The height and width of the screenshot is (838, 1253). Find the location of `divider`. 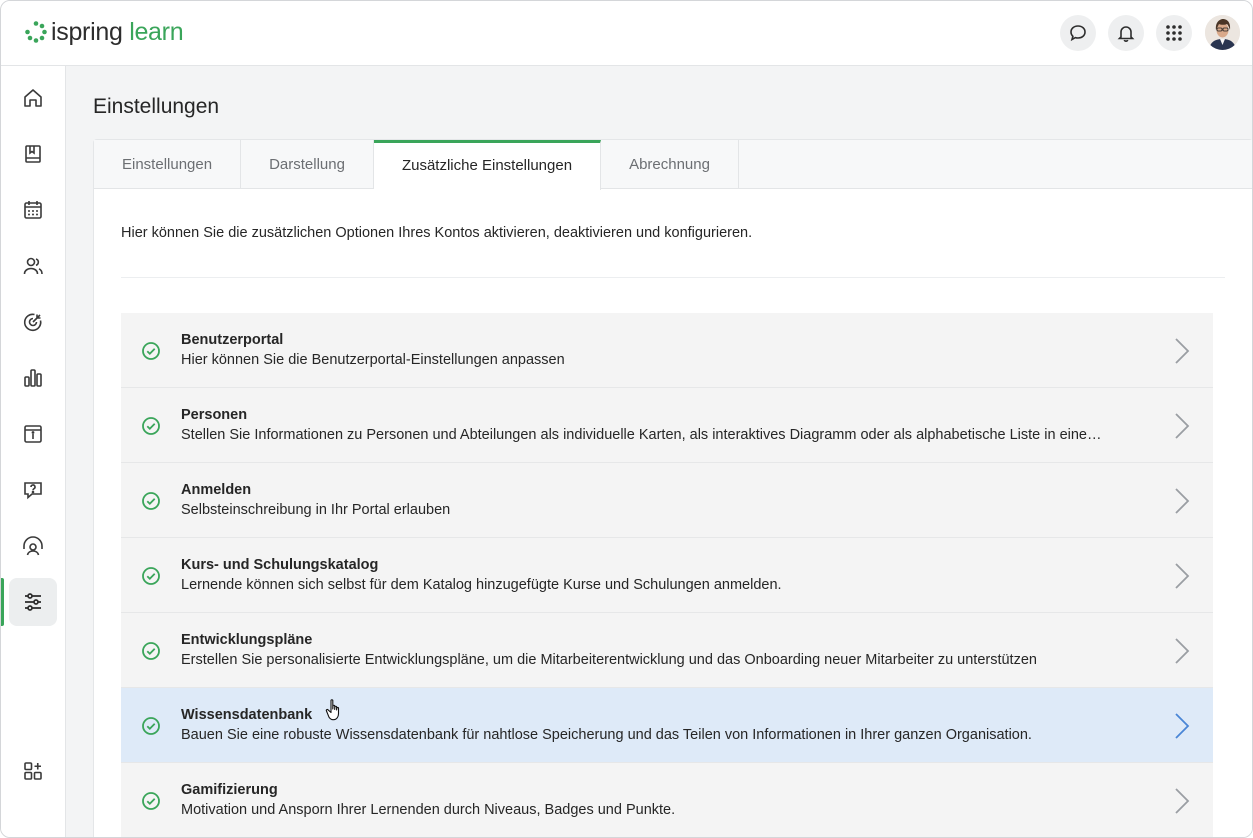

divider is located at coordinates (673, 277).